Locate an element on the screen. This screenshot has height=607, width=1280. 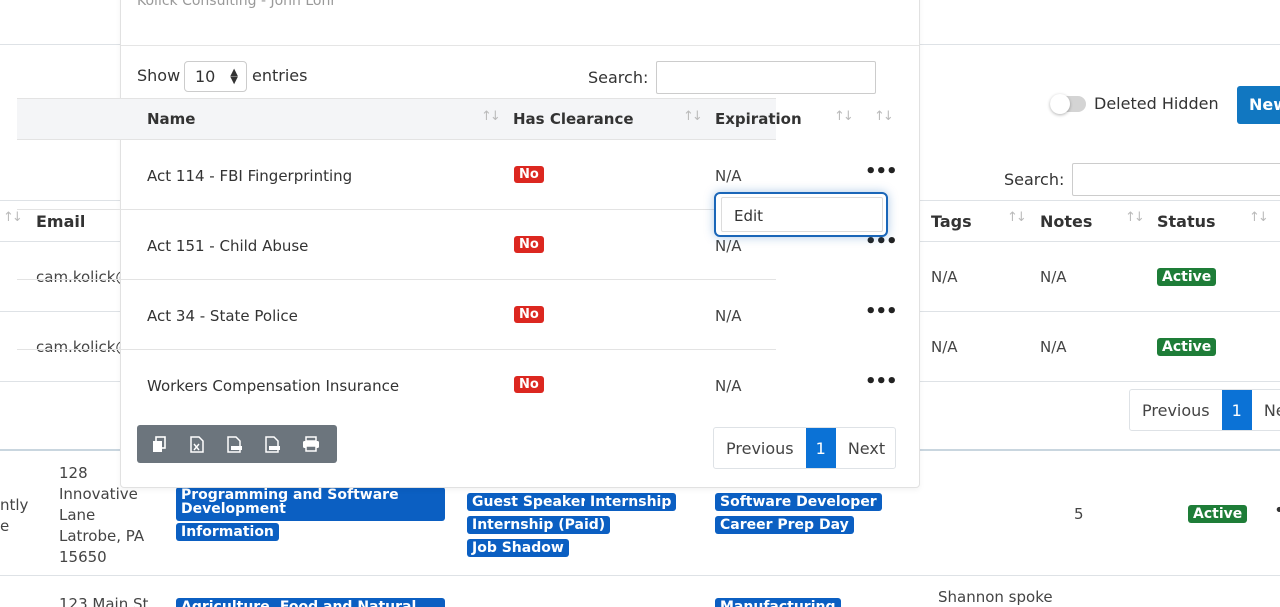
edit-menu-item: Edit is located at coordinates (802, 214).